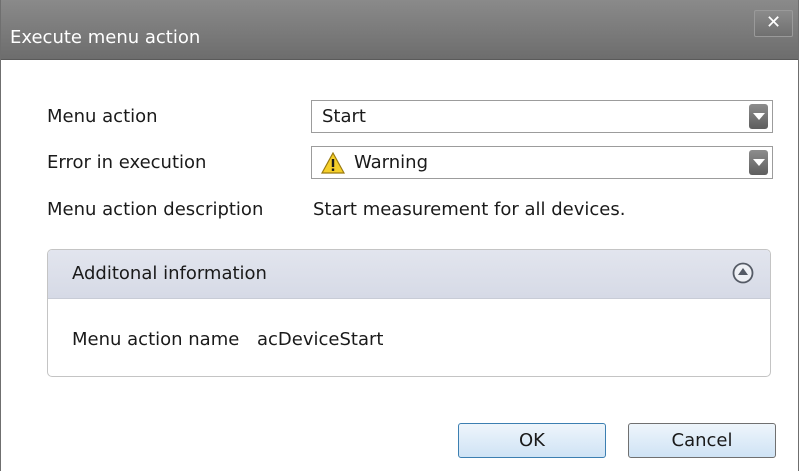 Image resolution: width=799 pixels, height=471 pixels. What do you see at coordinates (155, 209) in the screenshot?
I see `description-label: Menu action description` at bounding box center [155, 209].